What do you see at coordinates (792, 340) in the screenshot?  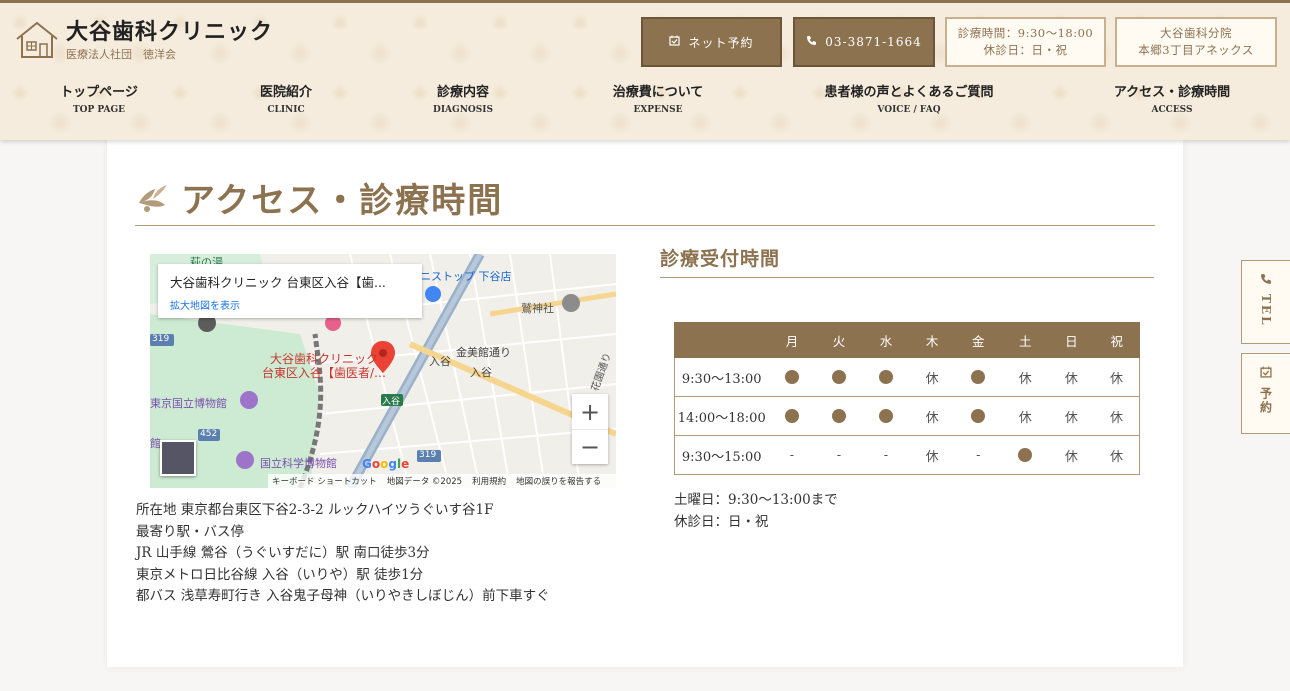 I see `day-header: 月` at bounding box center [792, 340].